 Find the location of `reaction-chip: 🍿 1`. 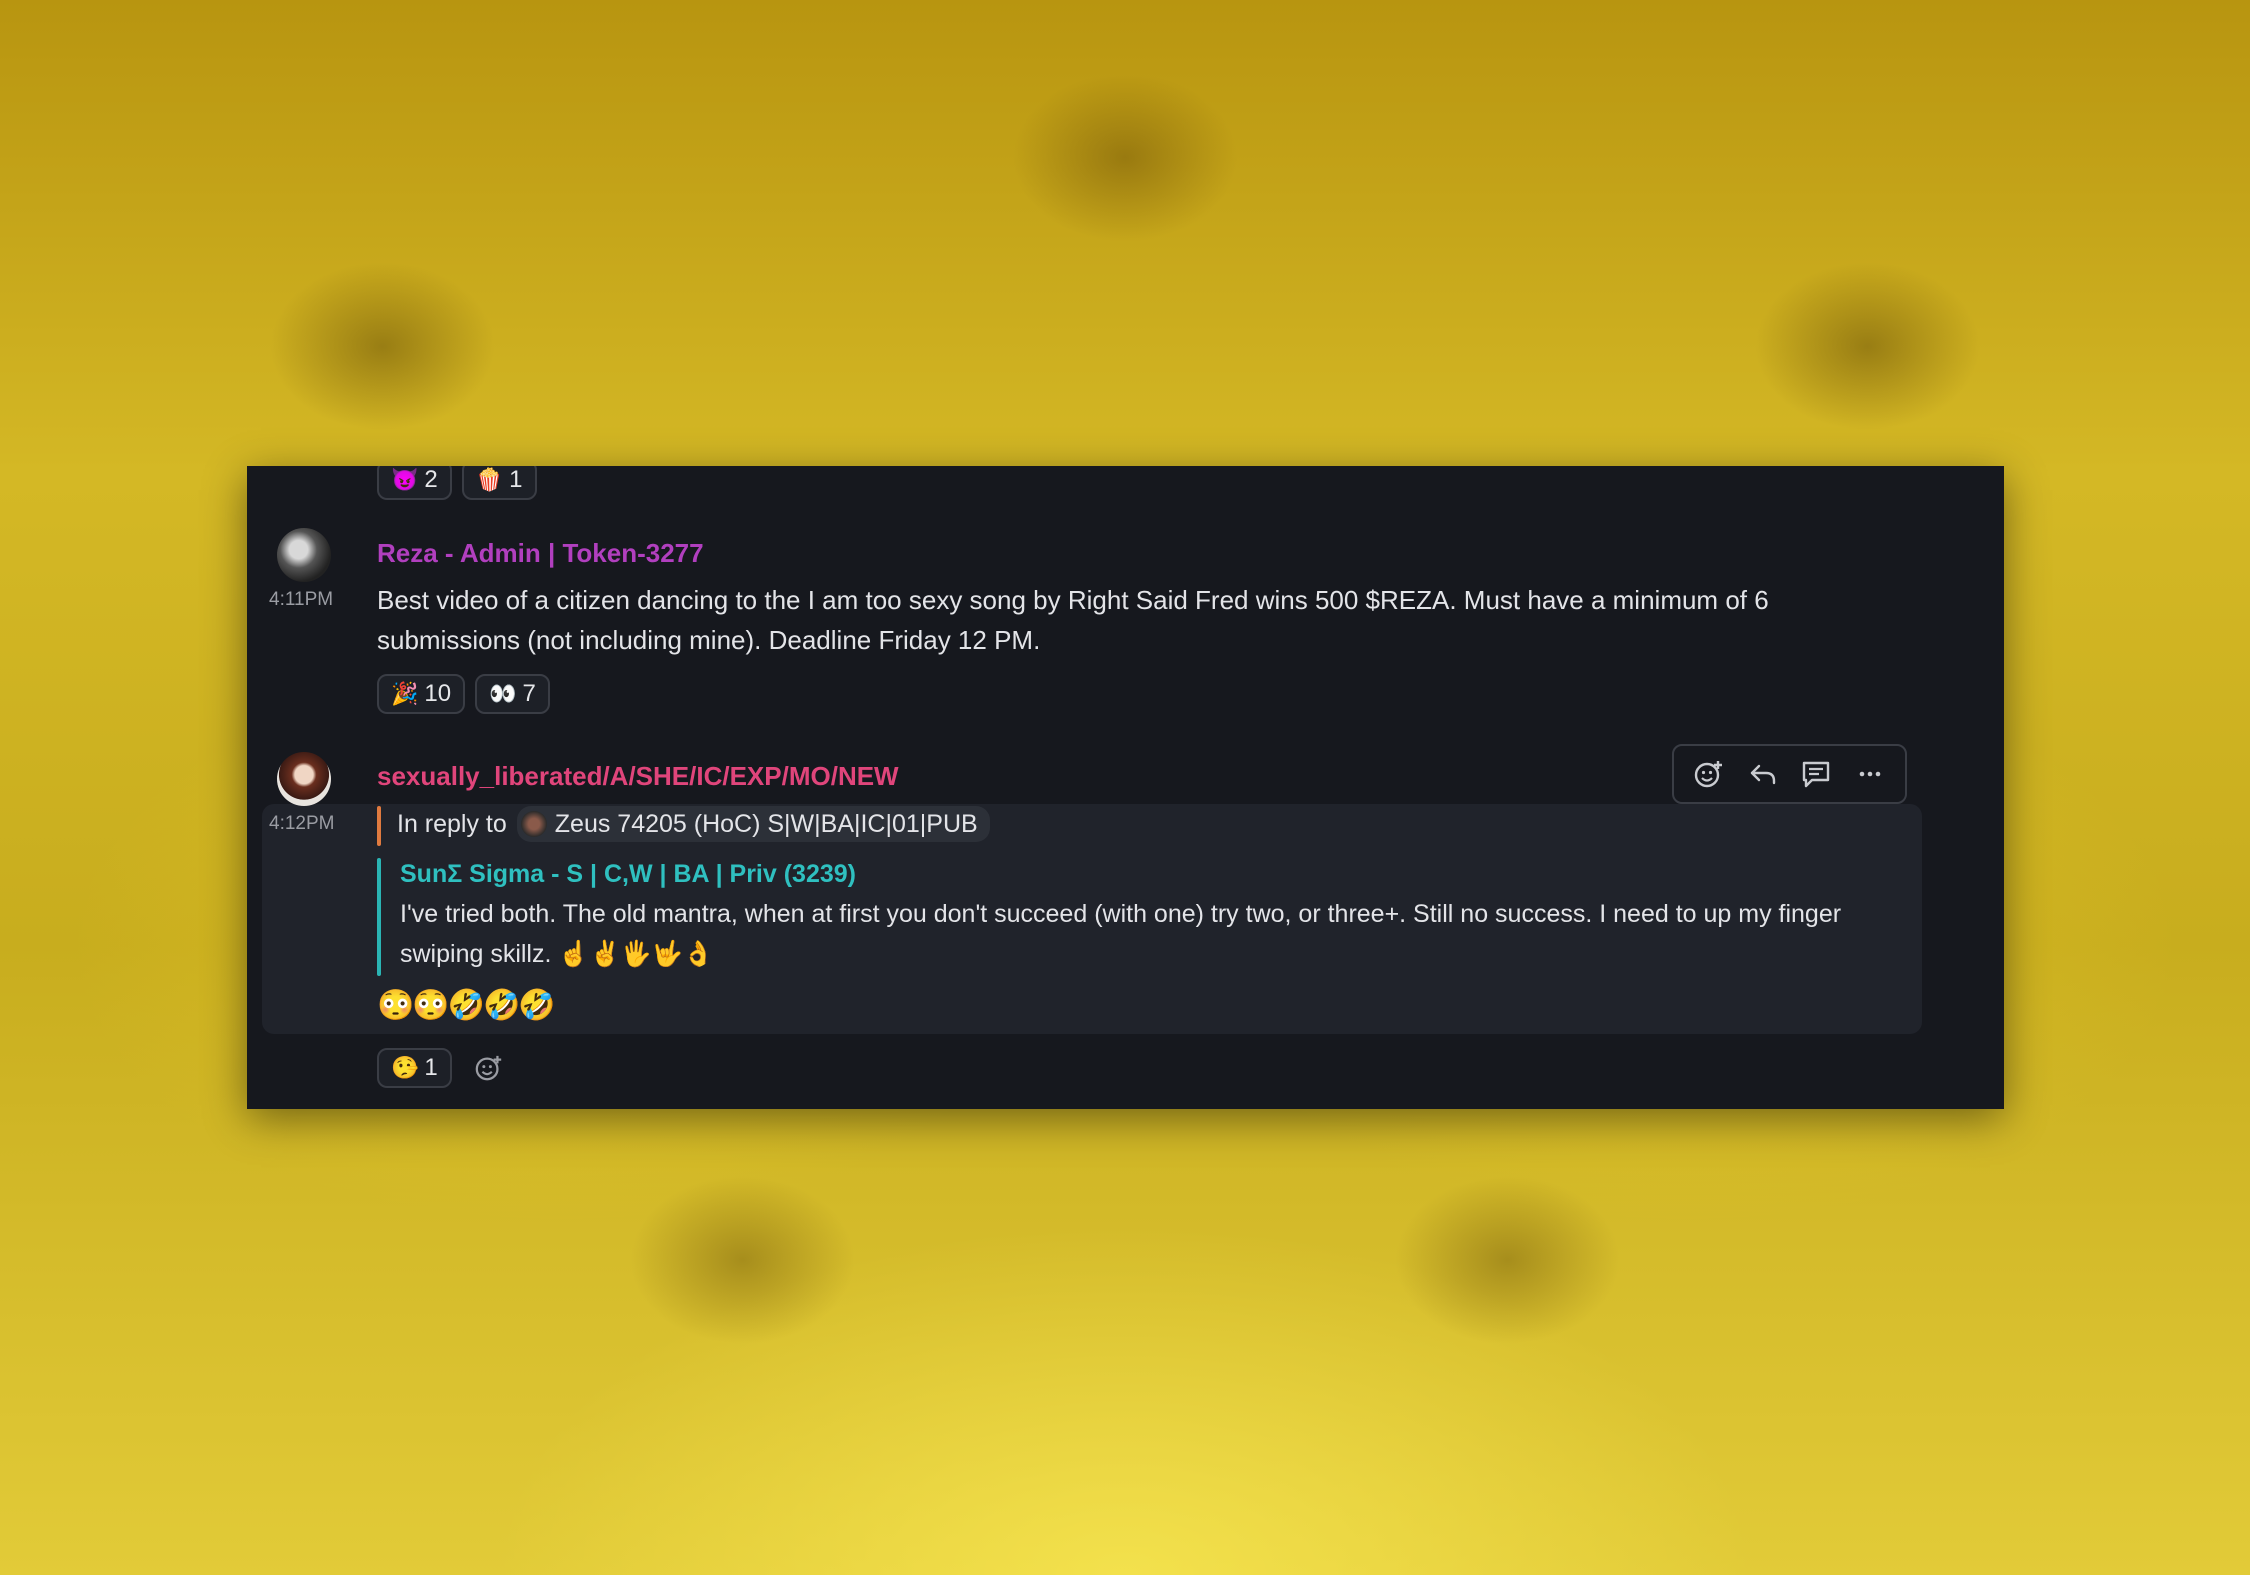

reaction-chip: 🍿 1 is located at coordinates (499, 483).